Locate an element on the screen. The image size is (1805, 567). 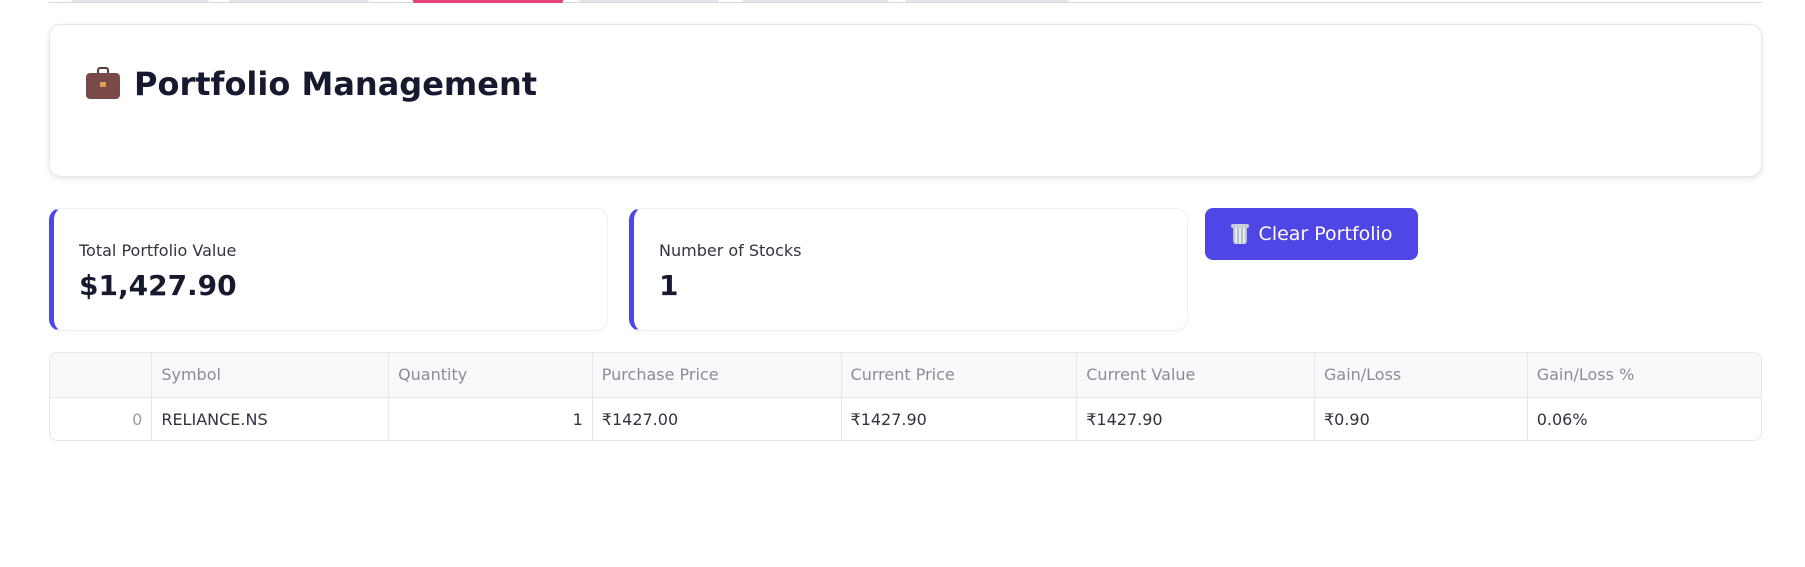
tab-bar is located at coordinates (905, 1).